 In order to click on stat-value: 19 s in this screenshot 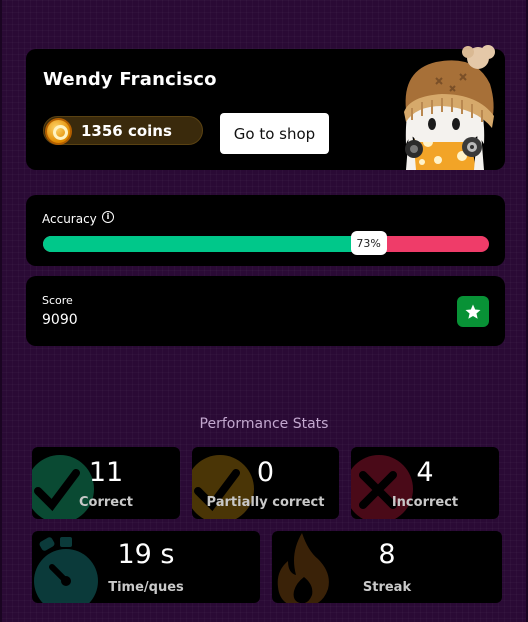, I will do `click(146, 554)`.